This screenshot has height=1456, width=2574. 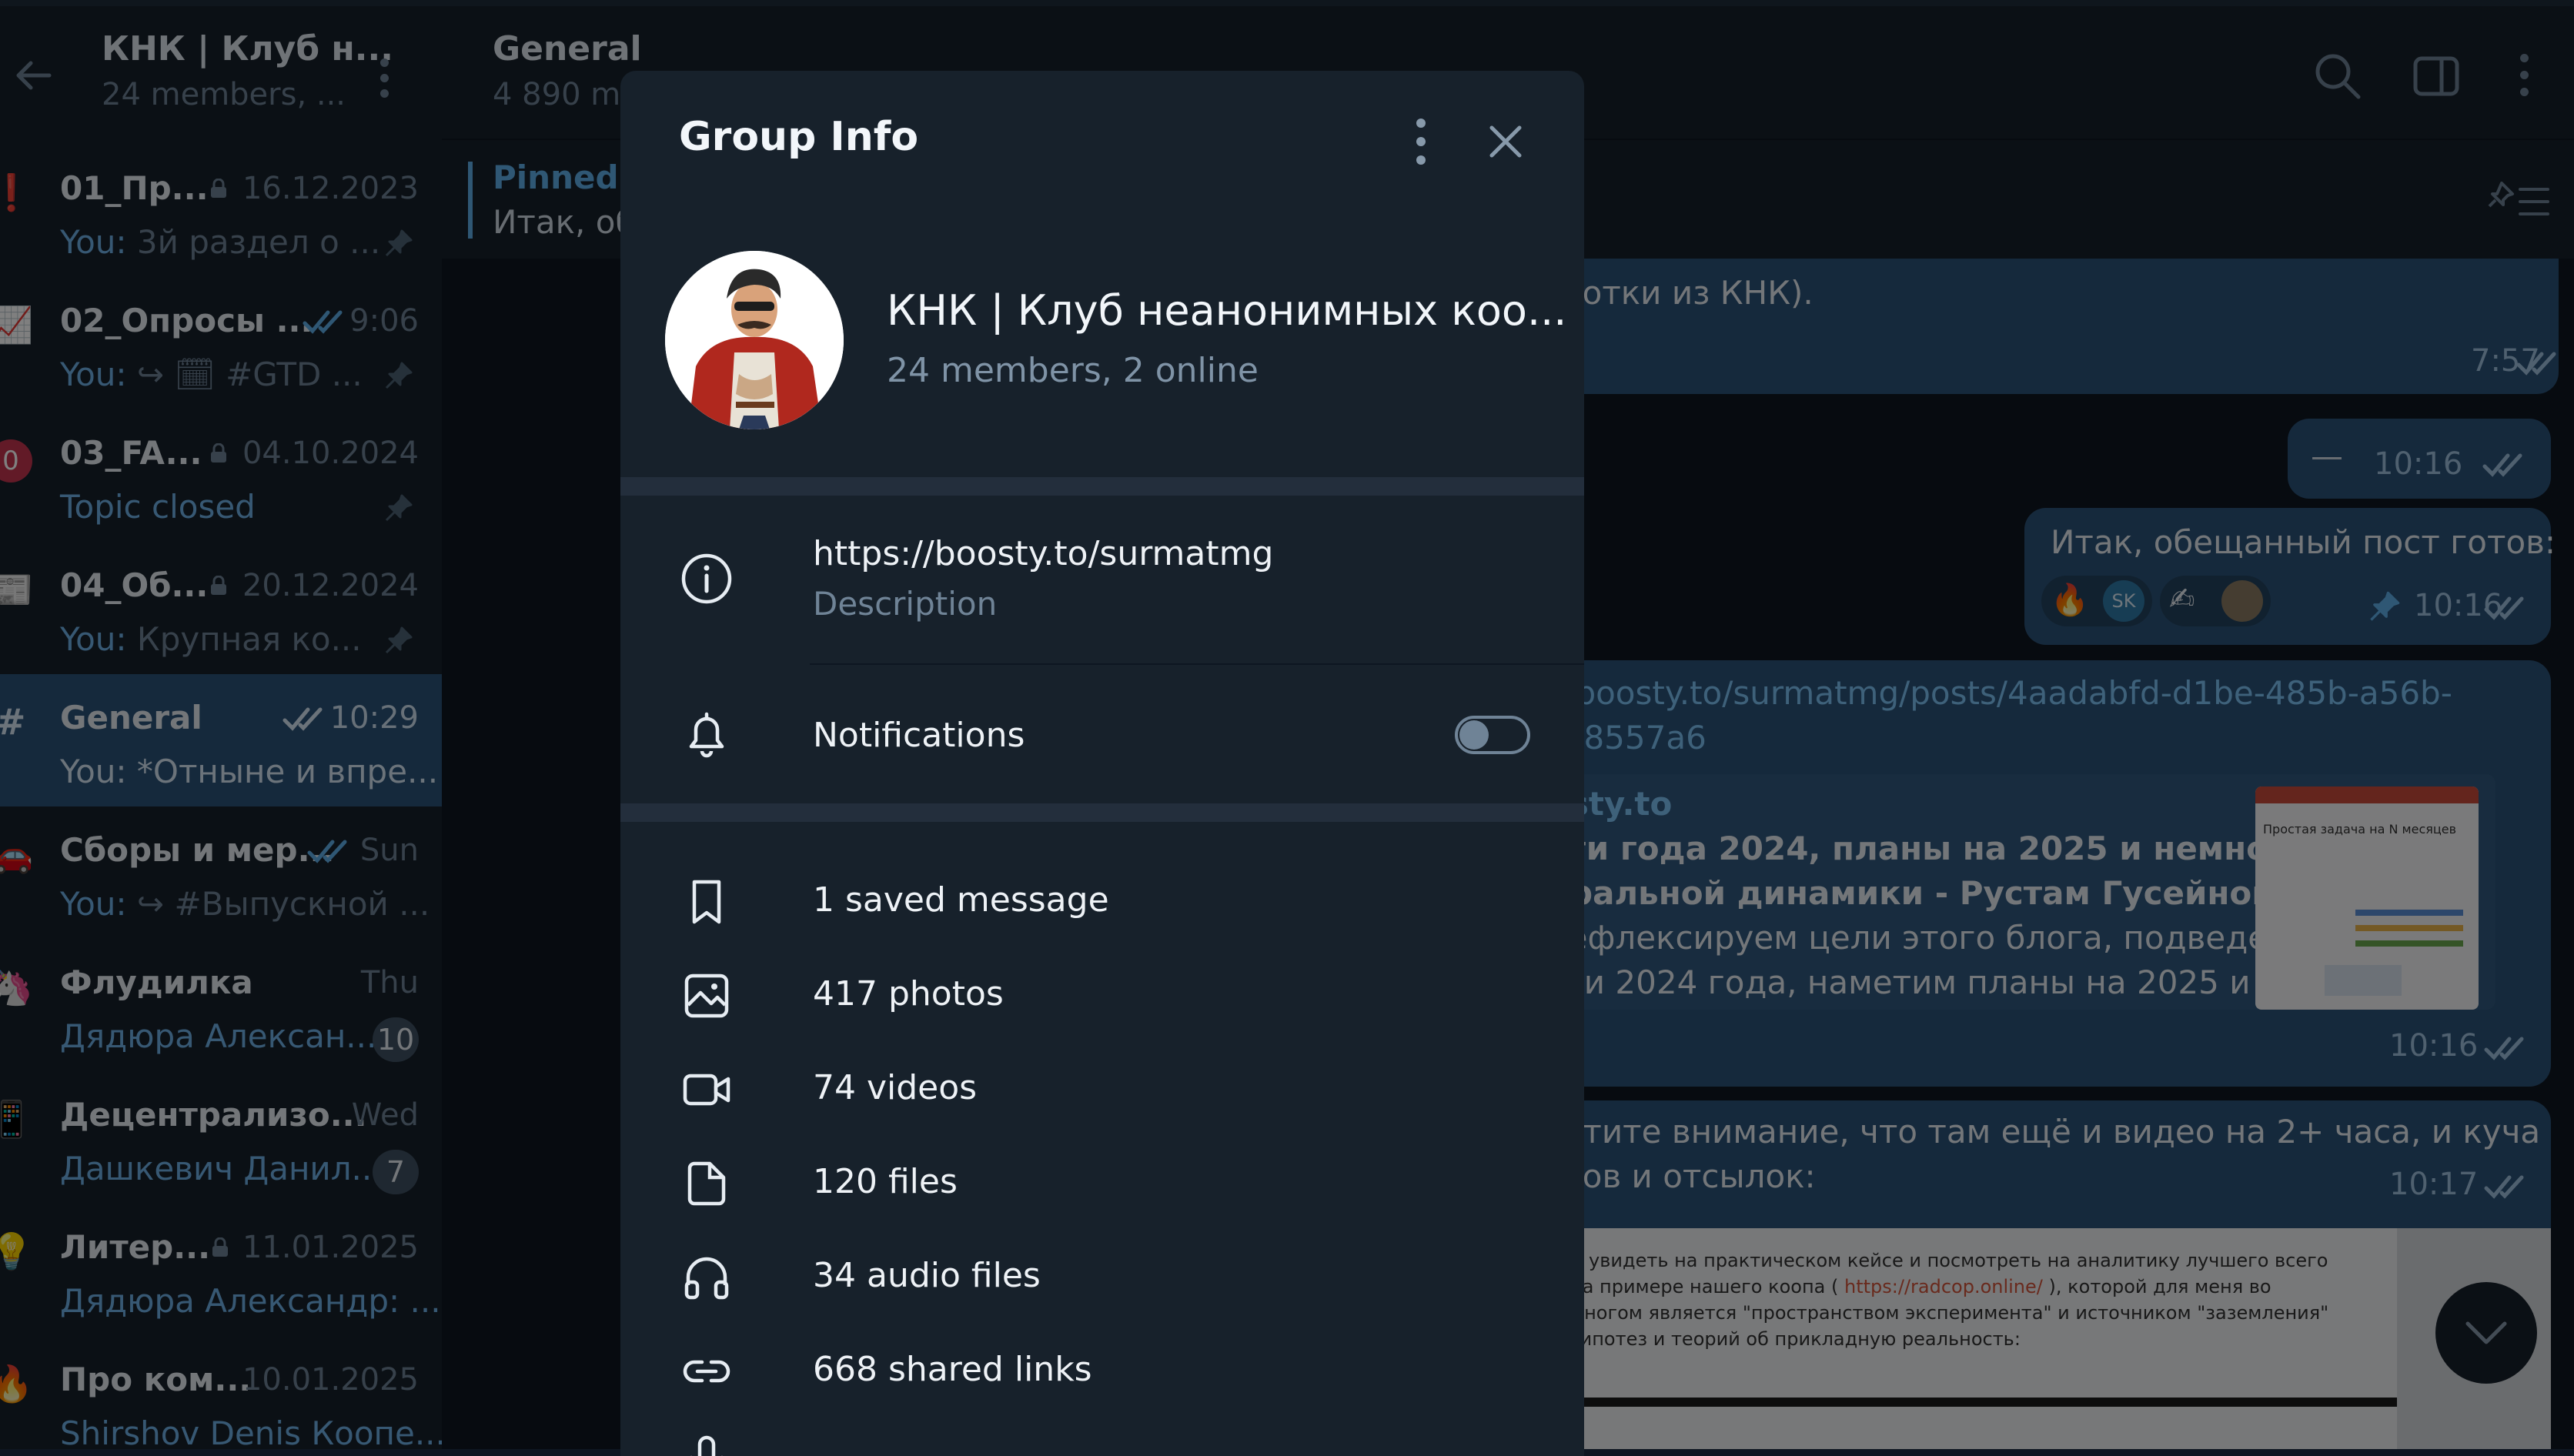 I want to click on dialog-title: Group Info, so click(x=799, y=137).